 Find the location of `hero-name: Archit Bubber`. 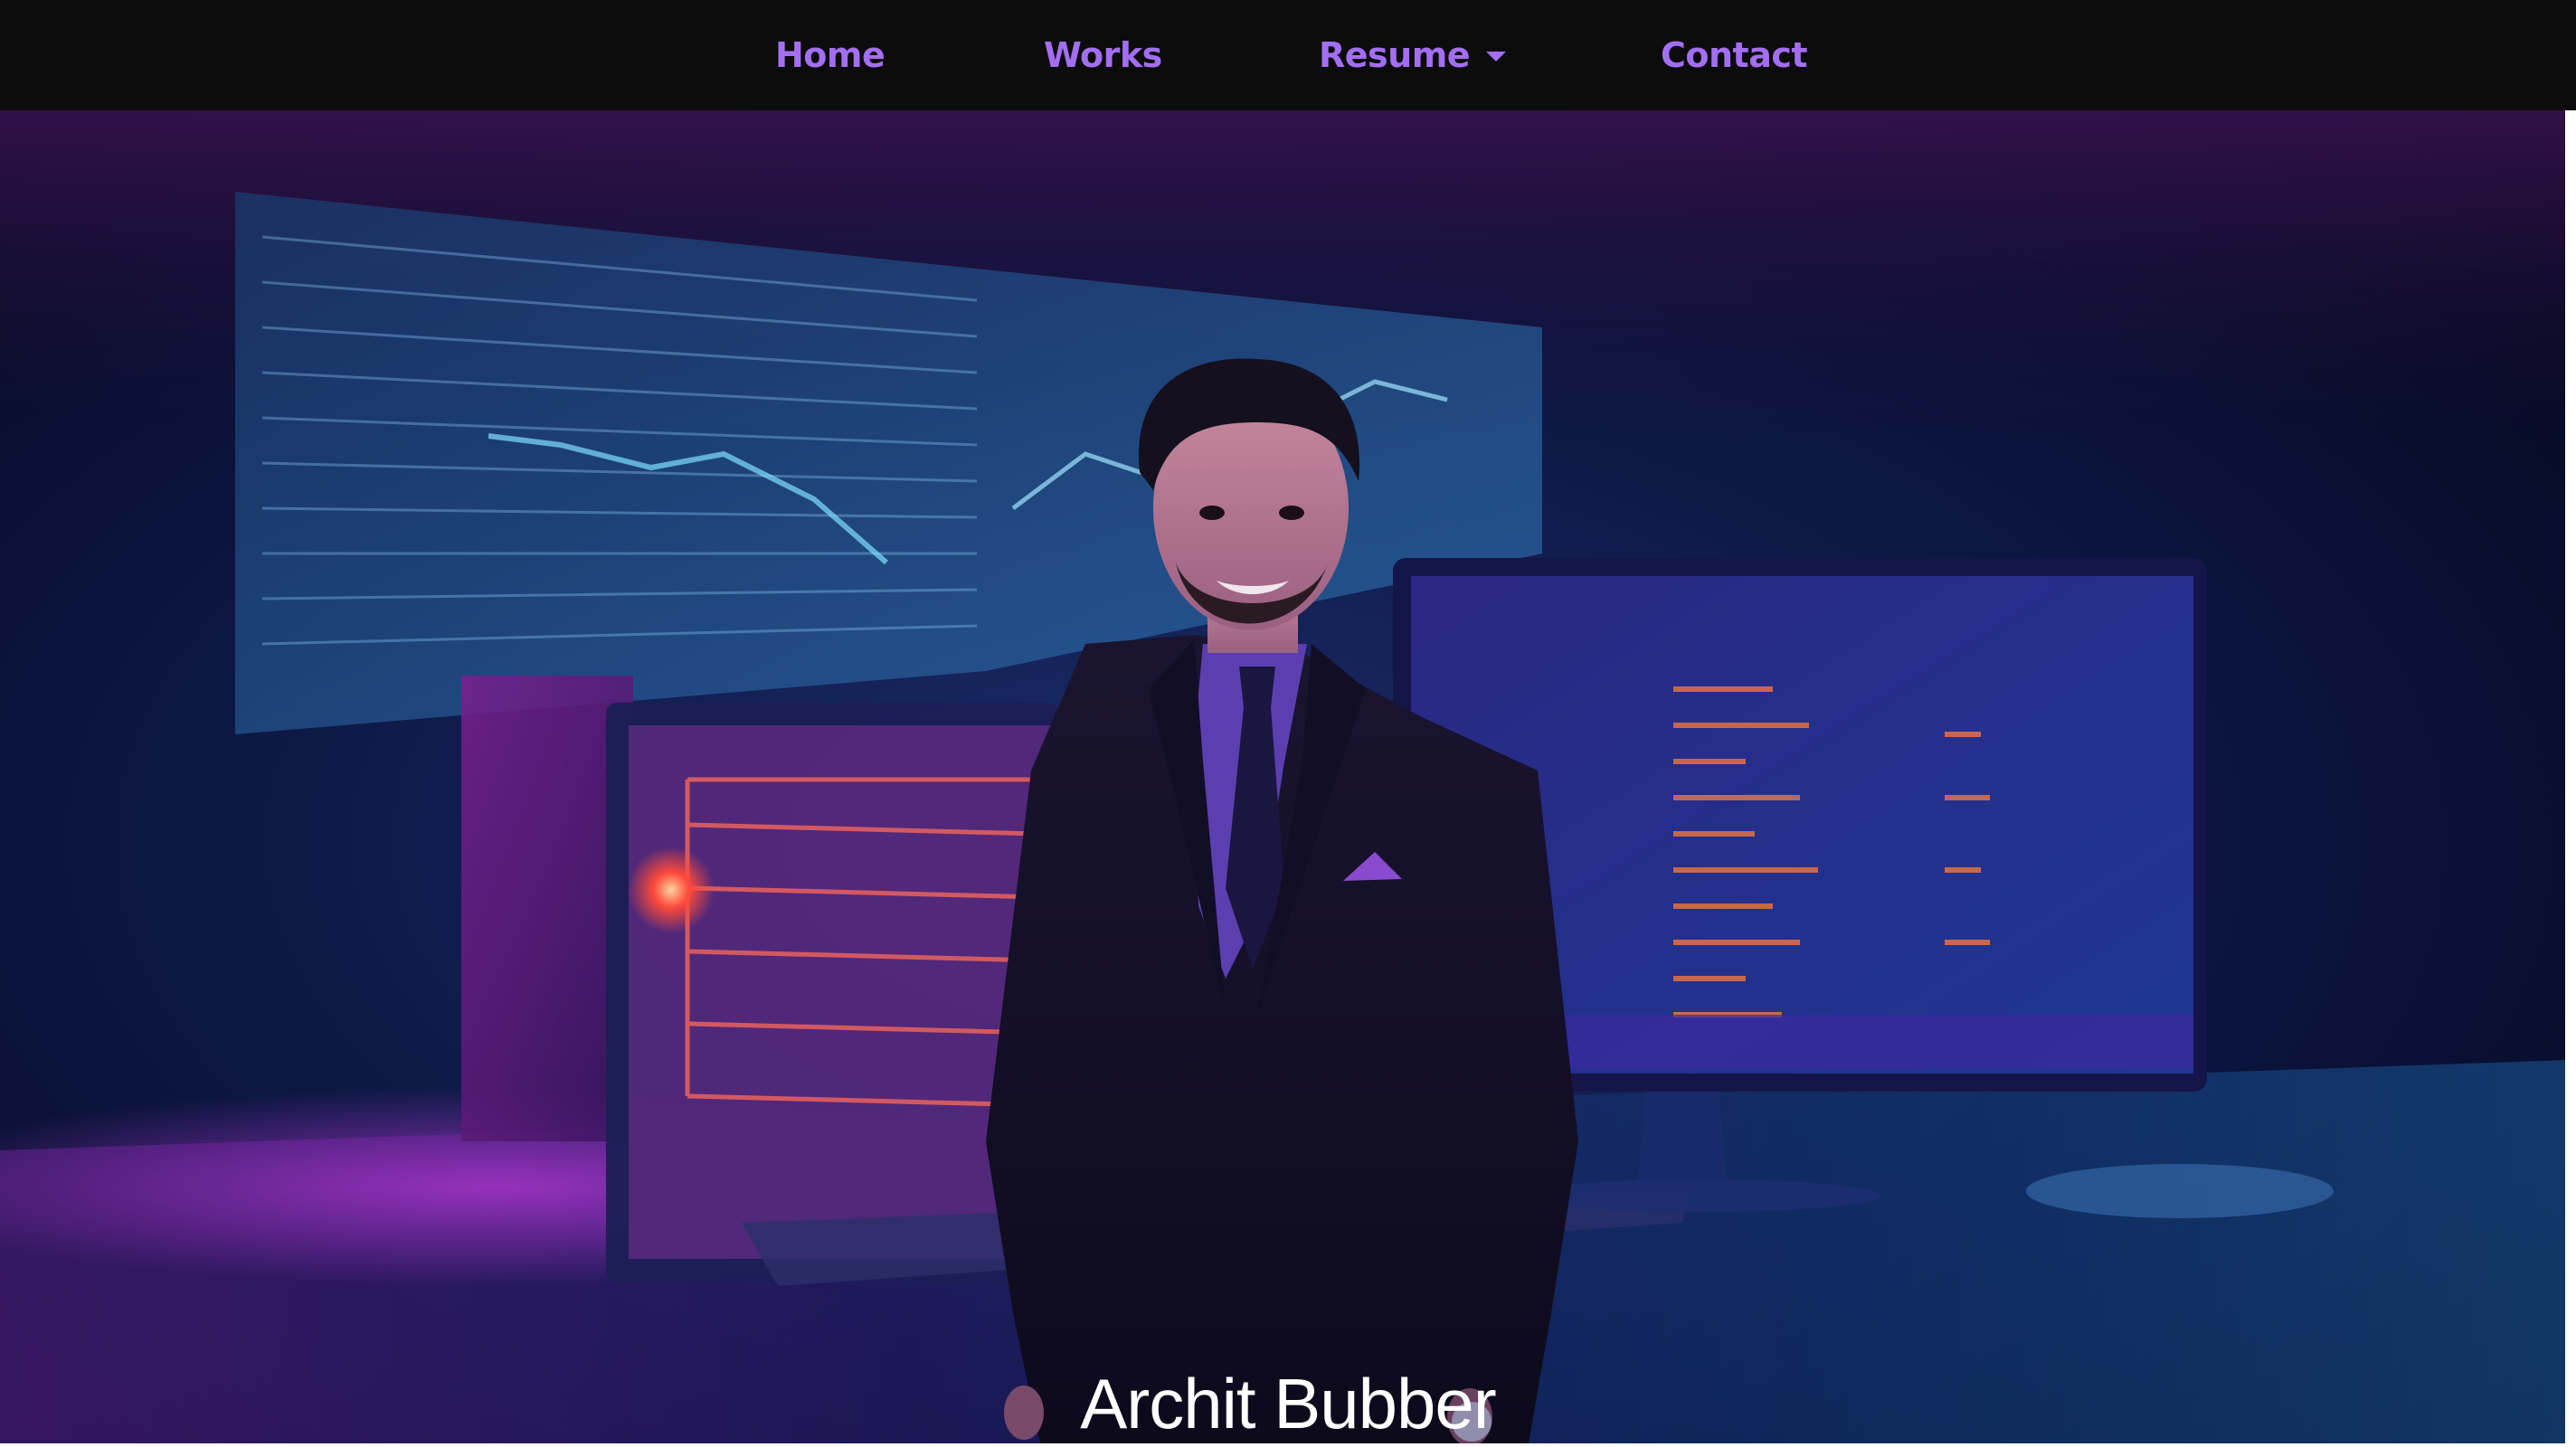

hero-name: Archit Bubber is located at coordinates (1284, 1400).